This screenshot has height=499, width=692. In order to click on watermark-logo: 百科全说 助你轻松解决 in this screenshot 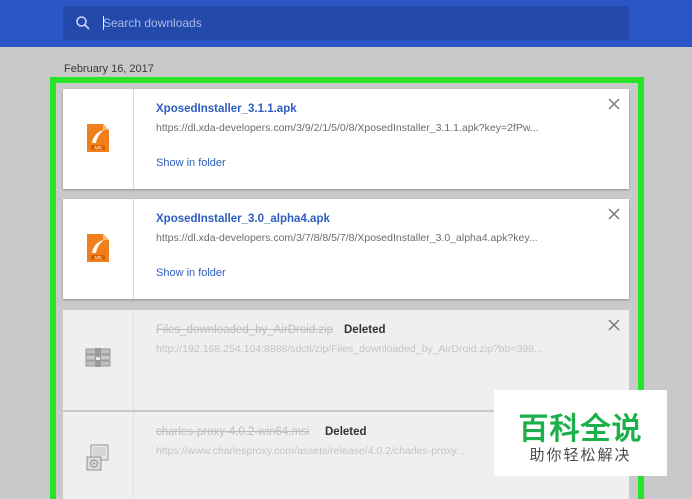, I will do `click(580, 433)`.